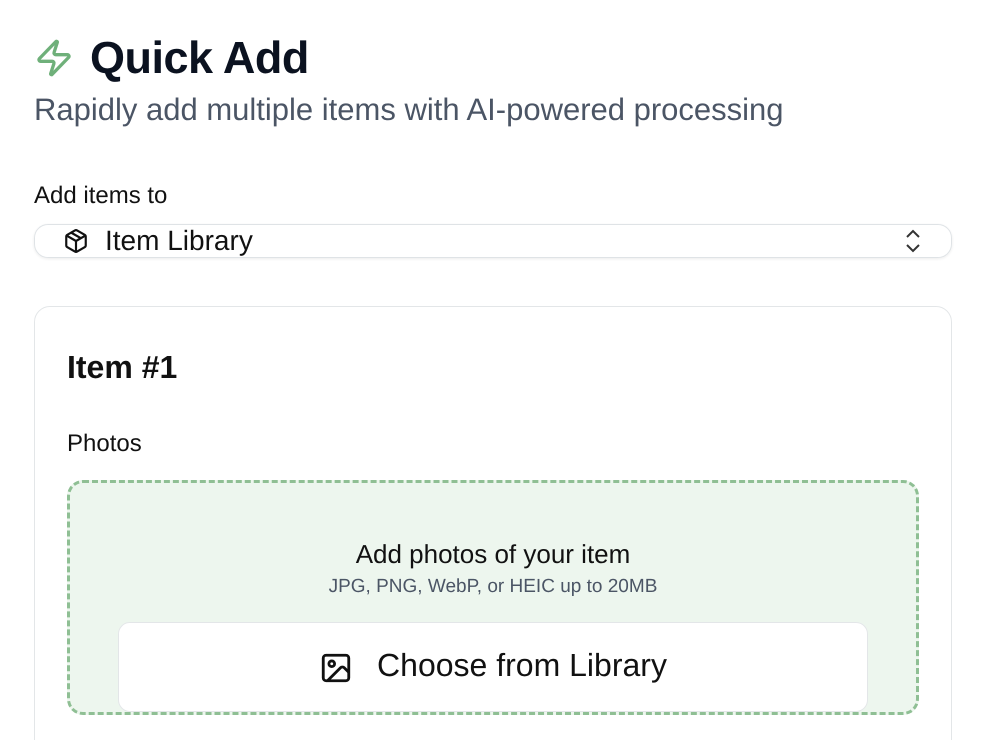 Image resolution: width=984 pixels, height=740 pixels. Describe the element at coordinates (101, 196) in the screenshot. I see `field-label: Add items to` at that location.